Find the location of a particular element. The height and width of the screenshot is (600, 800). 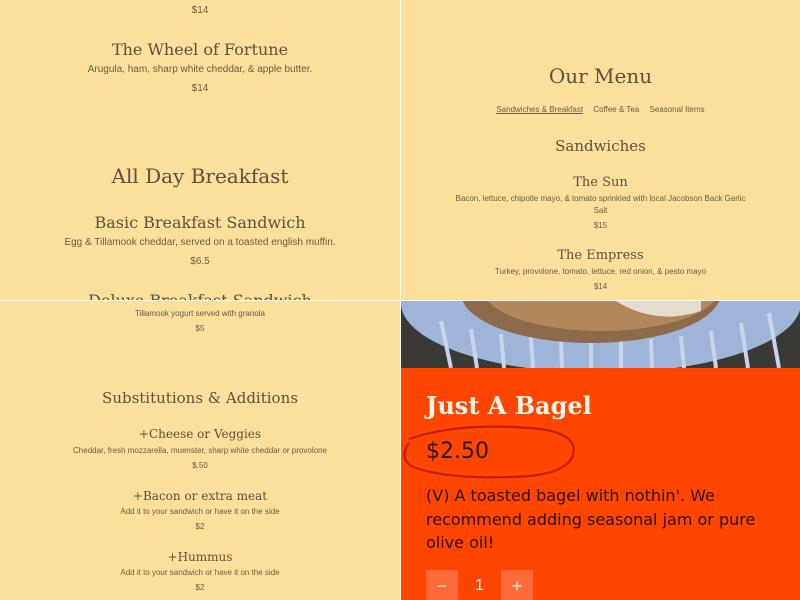

tab-coffee-tea: Coffee & Tea is located at coordinates (616, 109).